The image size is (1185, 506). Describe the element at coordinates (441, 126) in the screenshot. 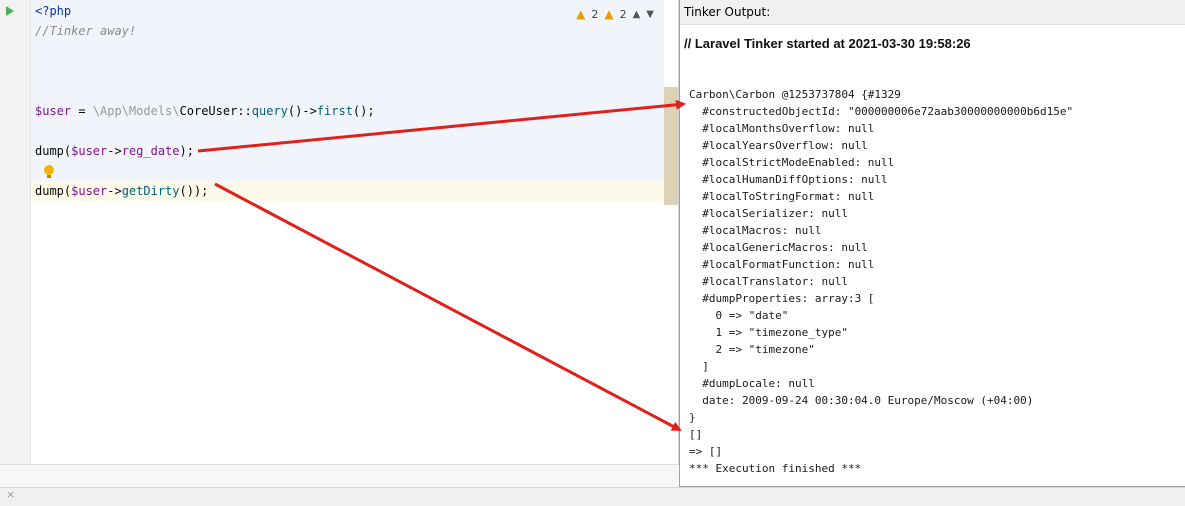

I see `arrow-reg-date` at that location.